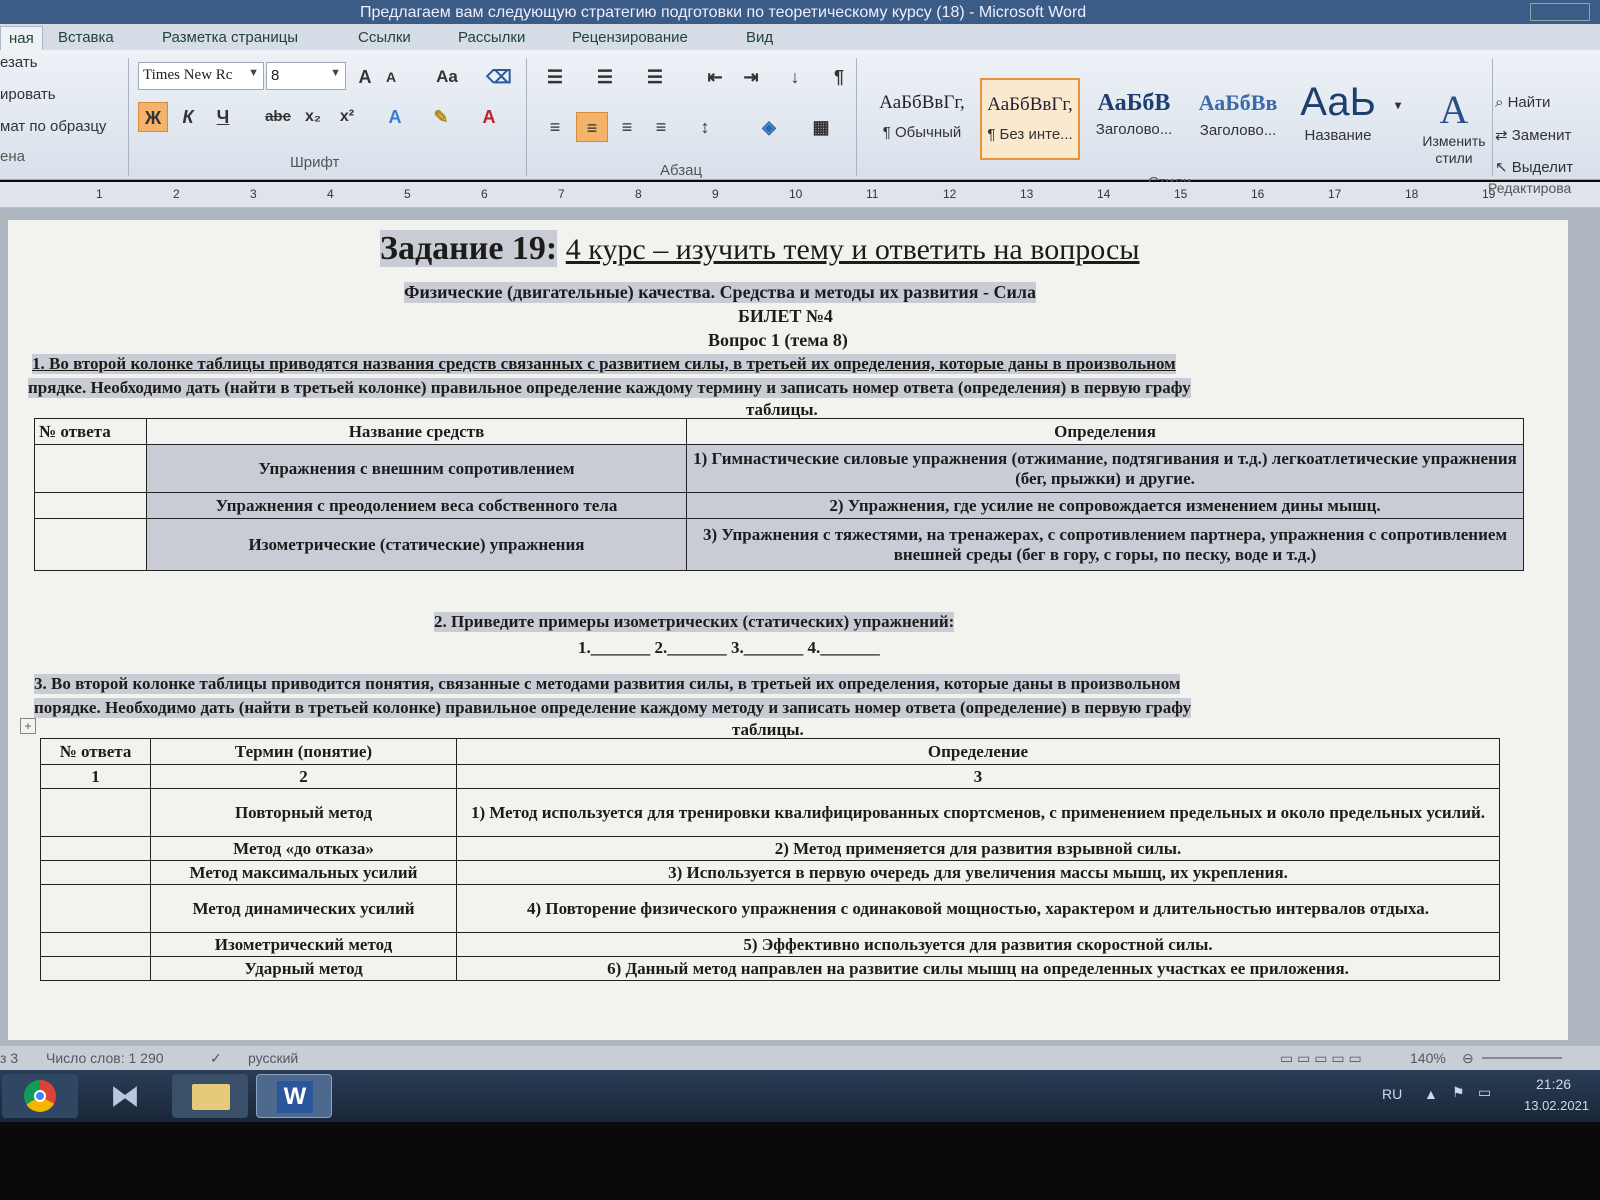 The height and width of the screenshot is (1200, 1600). I want to click on superscript-button: x², so click(347, 117).